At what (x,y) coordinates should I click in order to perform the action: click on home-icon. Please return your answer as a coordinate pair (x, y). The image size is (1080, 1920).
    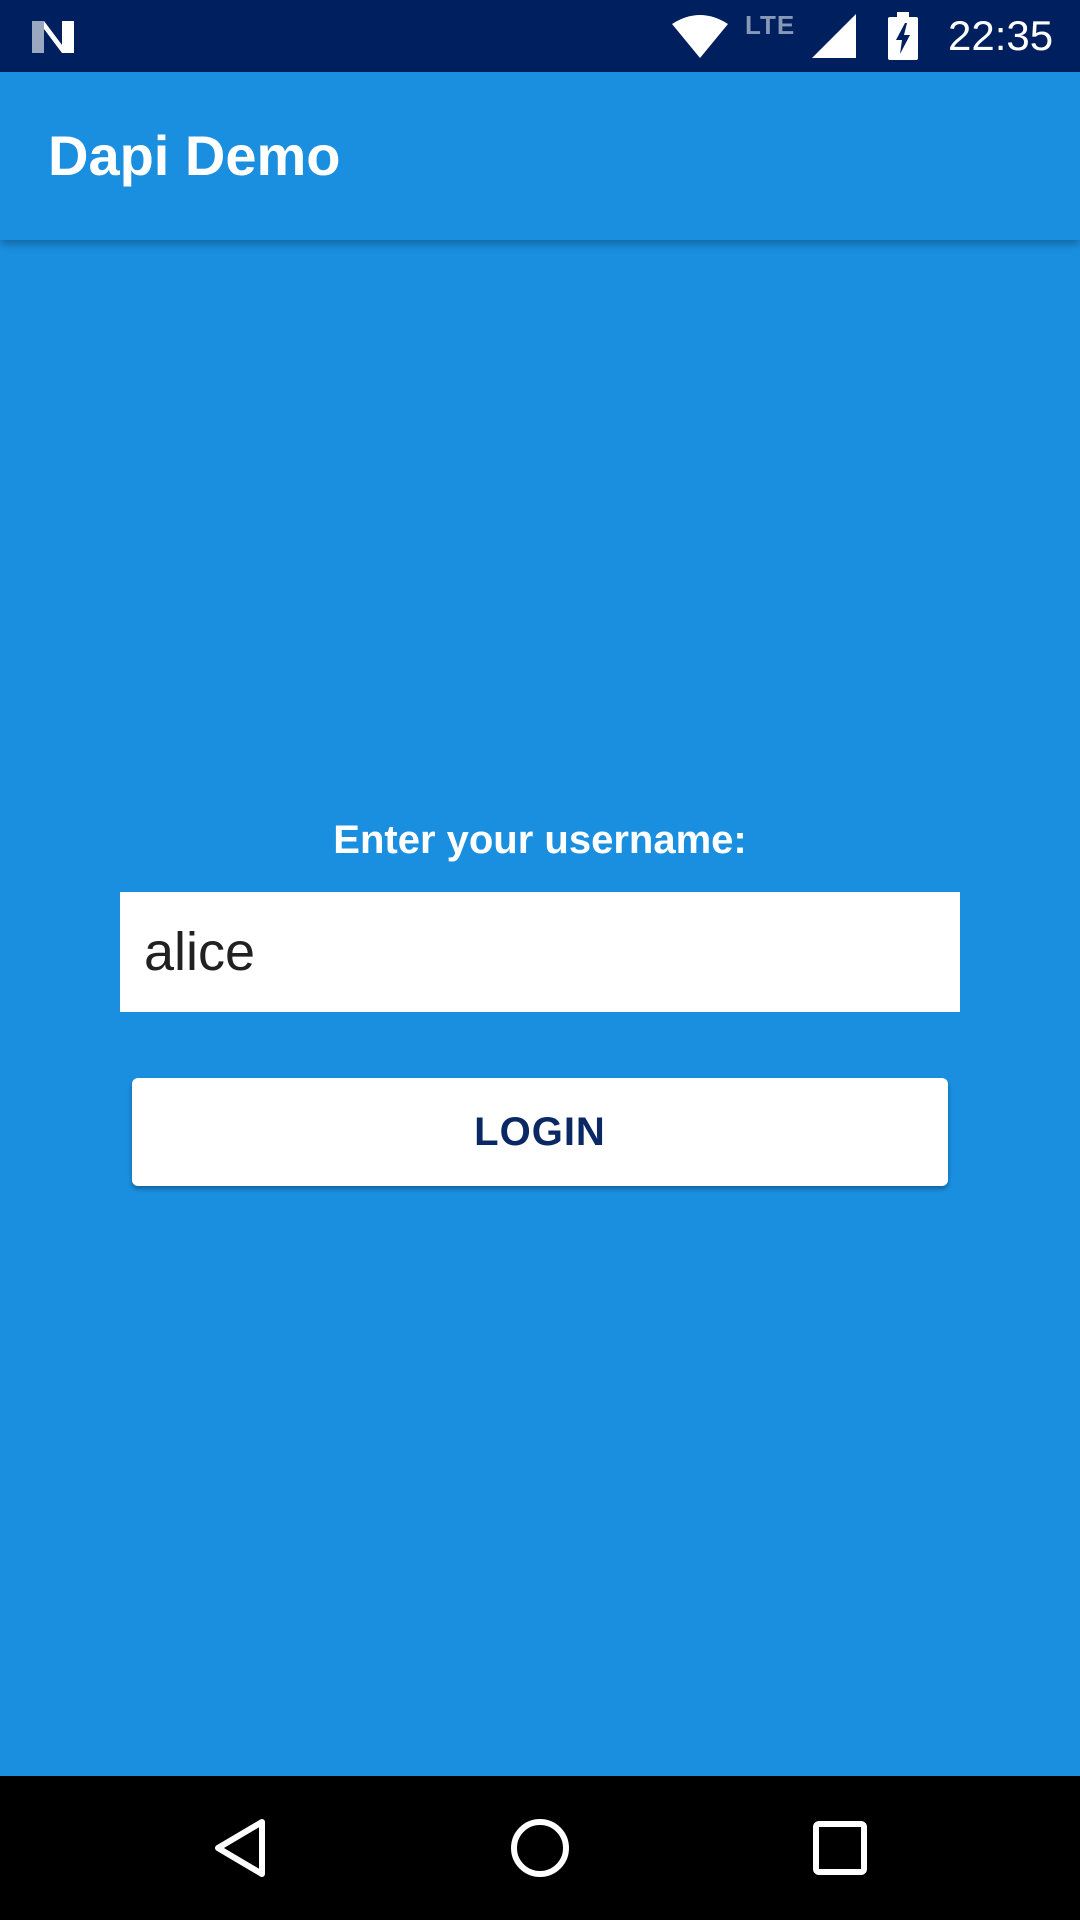
    Looking at the image, I should click on (540, 1848).